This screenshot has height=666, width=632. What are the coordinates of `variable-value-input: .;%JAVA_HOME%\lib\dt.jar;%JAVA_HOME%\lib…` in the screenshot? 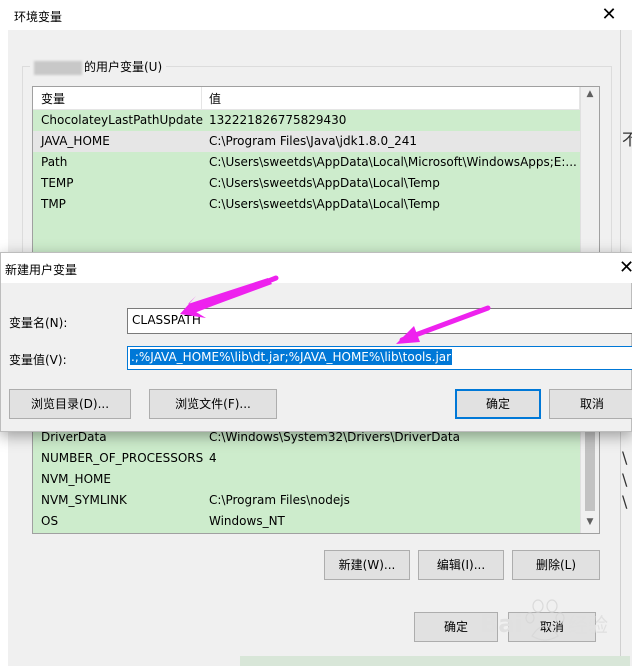 It's located at (379, 358).